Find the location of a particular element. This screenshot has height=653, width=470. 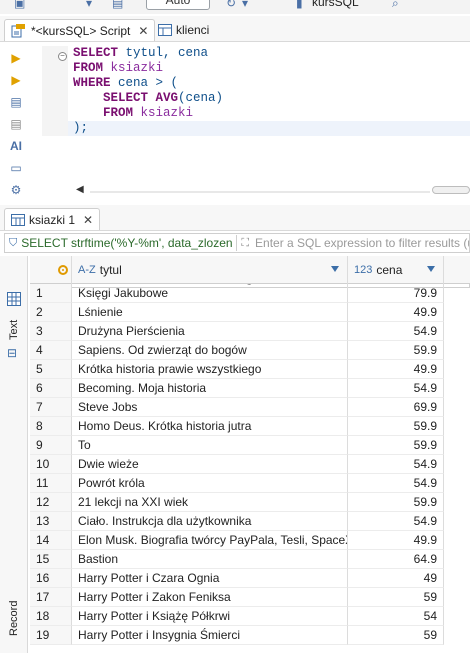

row-number: 2 is located at coordinates (51, 312).